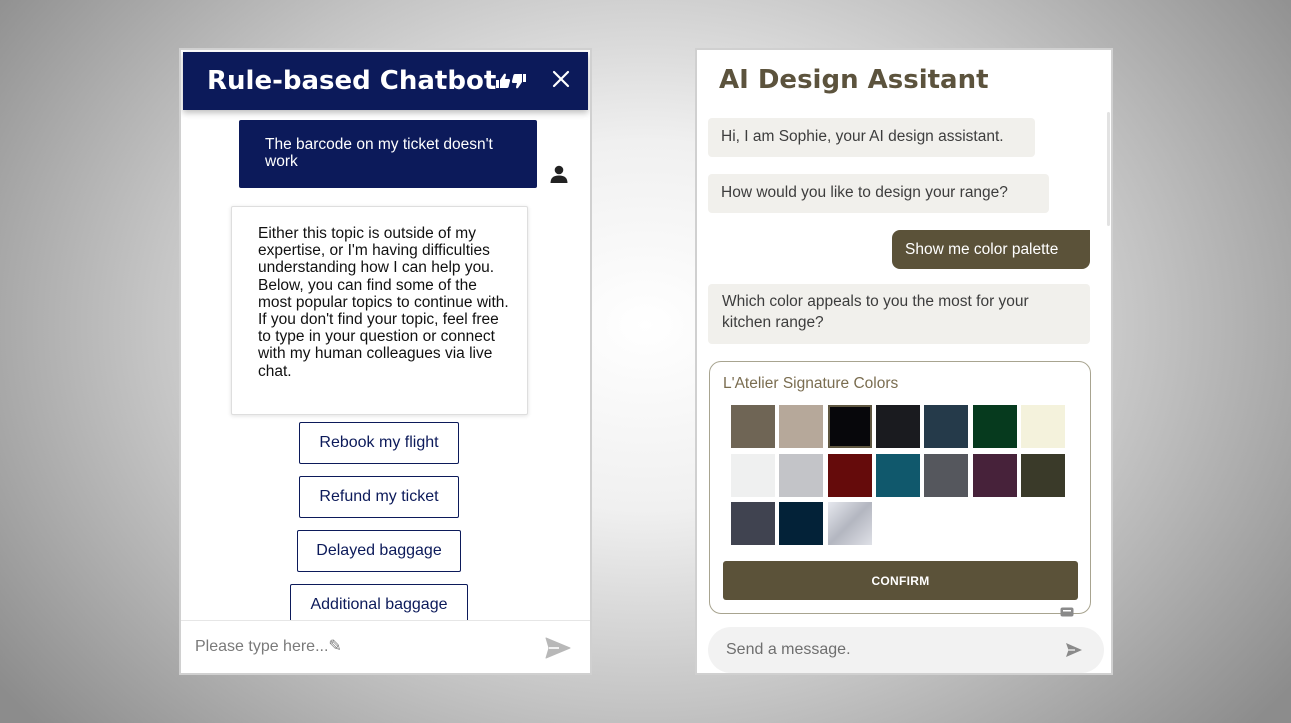 The width and height of the screenshot is (1291, 723). Describe the element at coordinates (511, 81) in the screenshot. I see `thumbs-up-down-icon` at that location.